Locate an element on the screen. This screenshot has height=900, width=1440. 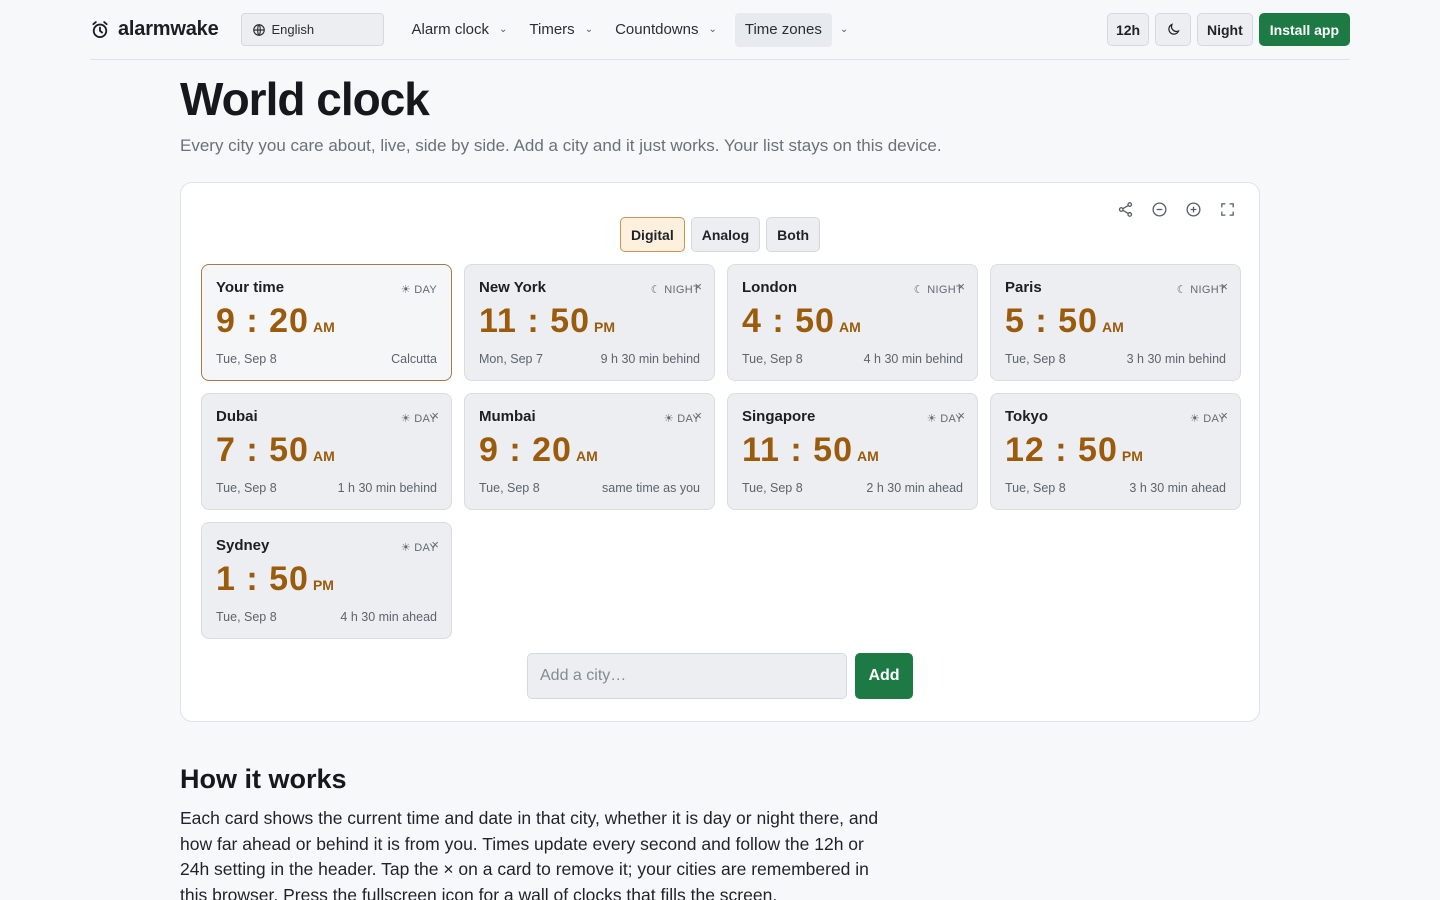
night-mode-button: Night is located at coordinates (1225, 29).